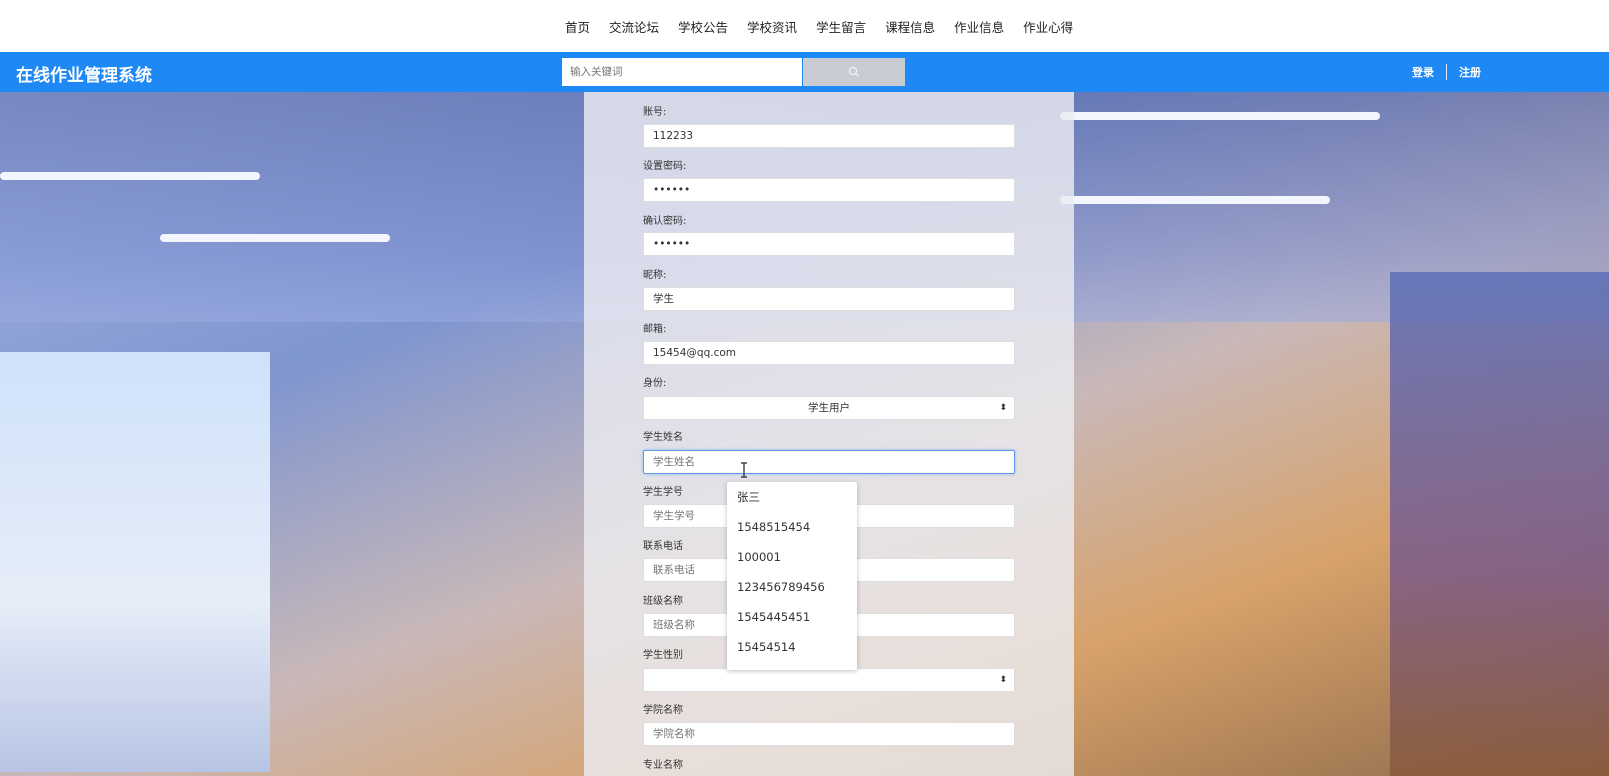 This screenshot has width=1609, height=776. I want to click on confirm-password-label: 确认密码:, so click(665, 221).